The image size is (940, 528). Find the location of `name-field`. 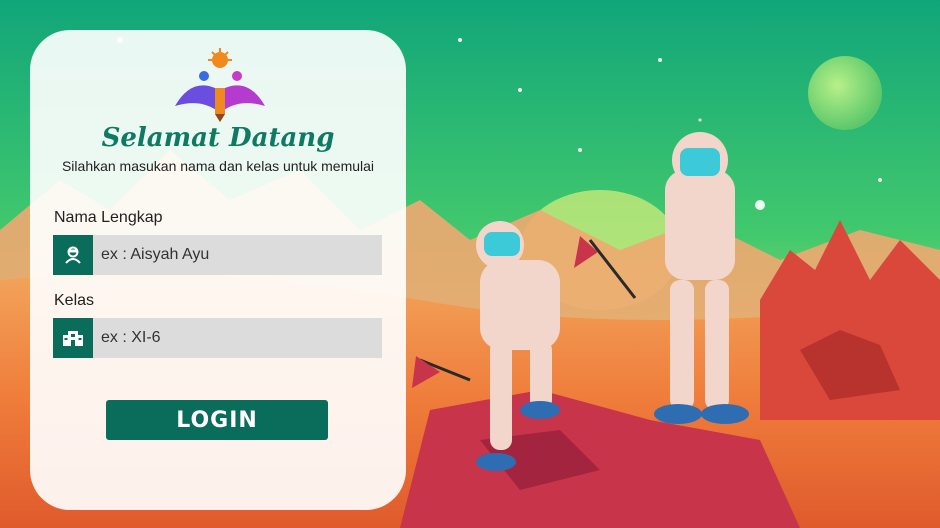

name-field is located at coordinates (217, 255).